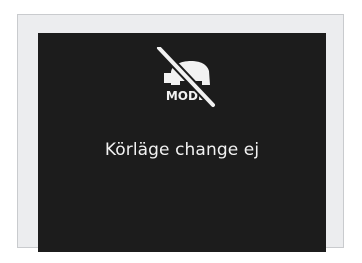 This screenshot has width=362, height=263. Describe the element at coordinates (182, 150) in the screenshot. I see `status-message: Körläge change ej` at that location.